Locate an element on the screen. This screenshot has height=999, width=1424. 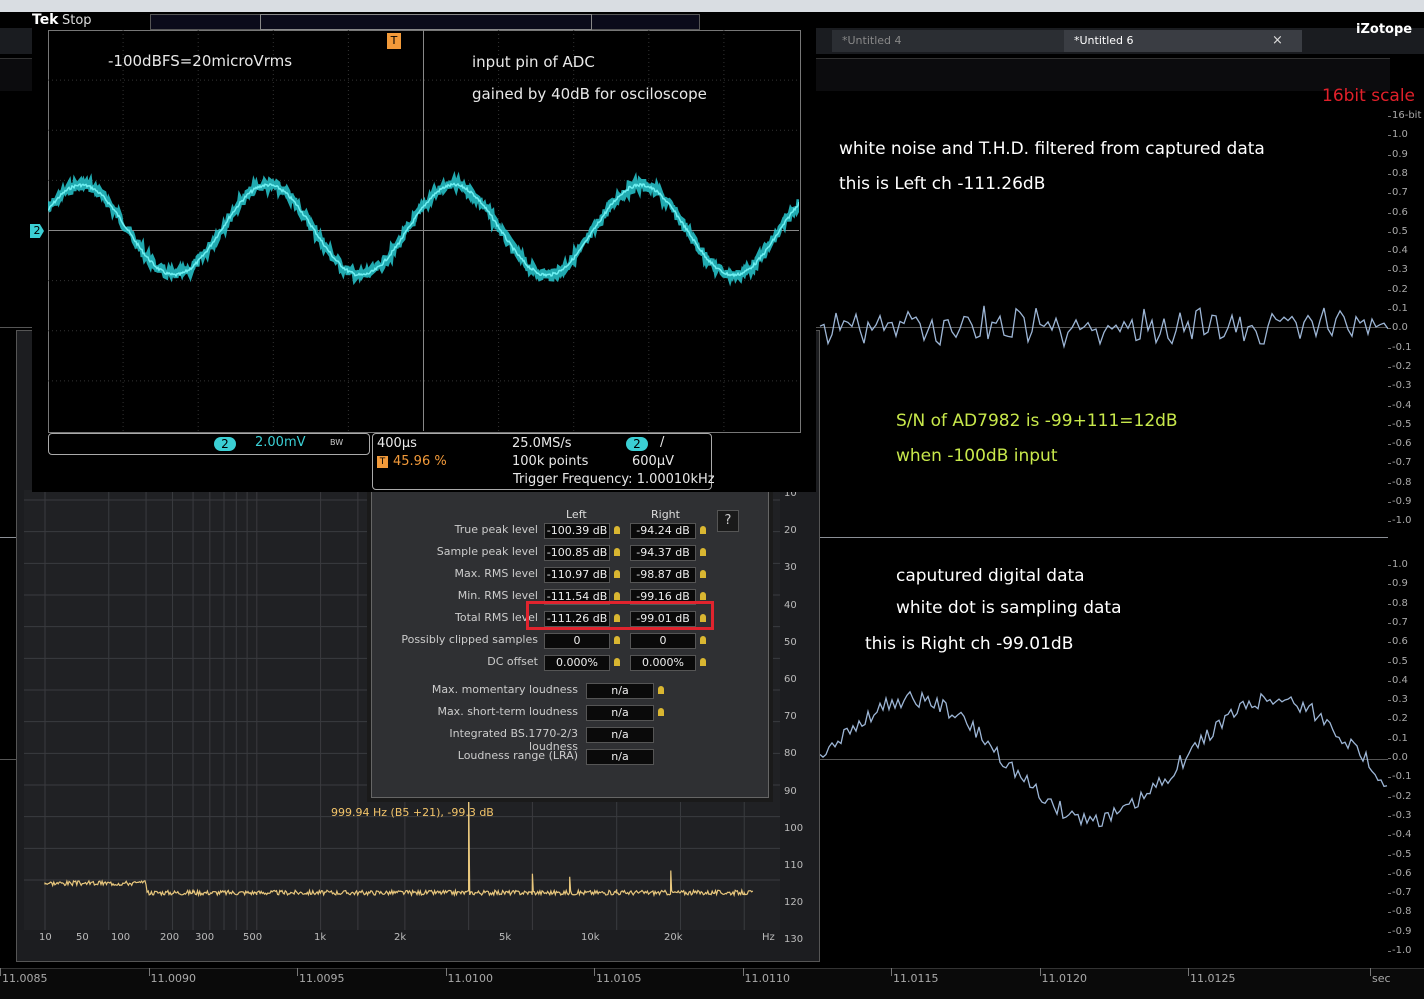
stat-right-value: 0.000% is located at coordinates (663, 663).